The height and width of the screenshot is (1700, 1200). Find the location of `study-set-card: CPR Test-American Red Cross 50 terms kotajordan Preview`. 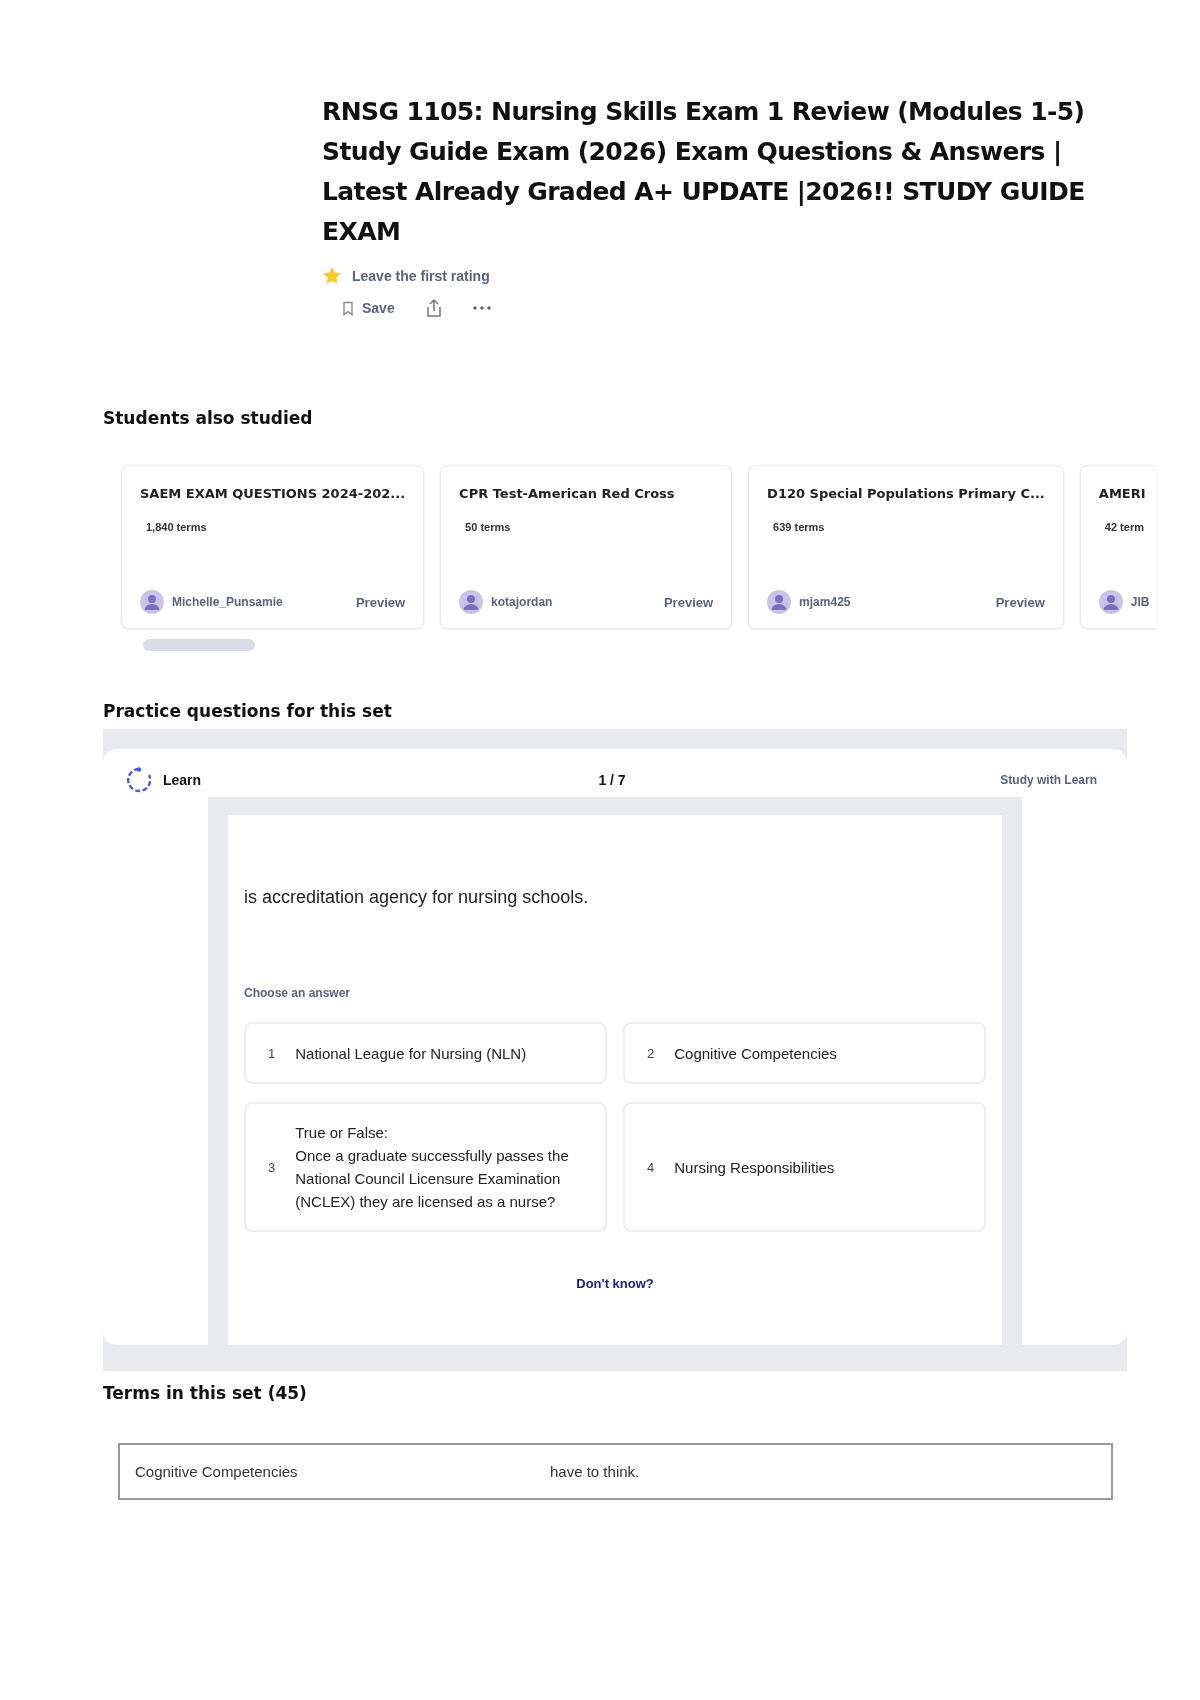

study-set-card: CPR Test-American Red Cross 50 terms kotajordan Preview is located at coordinates (586, 547).